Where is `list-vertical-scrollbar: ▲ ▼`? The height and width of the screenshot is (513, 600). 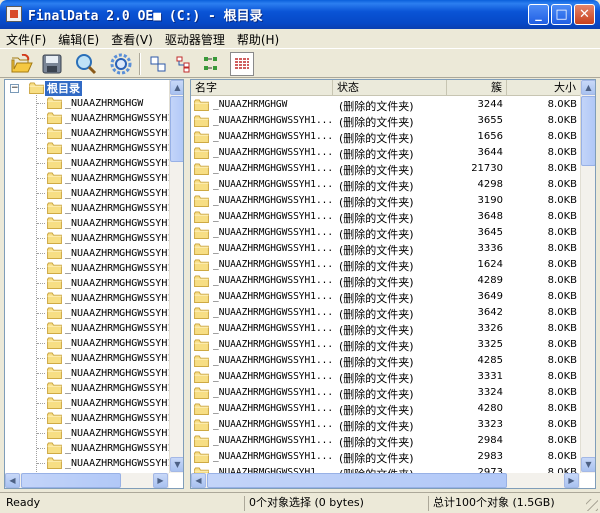 list-vertical-scrollbar: ▲ ▼ is located at coordinates (587, 276).